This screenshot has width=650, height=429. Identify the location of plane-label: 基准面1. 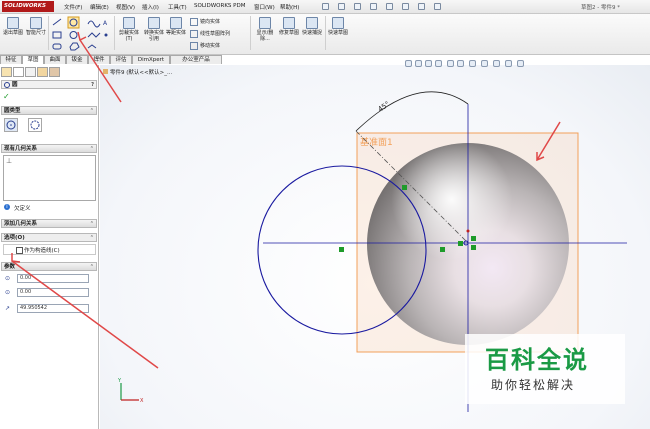
(376, 142).